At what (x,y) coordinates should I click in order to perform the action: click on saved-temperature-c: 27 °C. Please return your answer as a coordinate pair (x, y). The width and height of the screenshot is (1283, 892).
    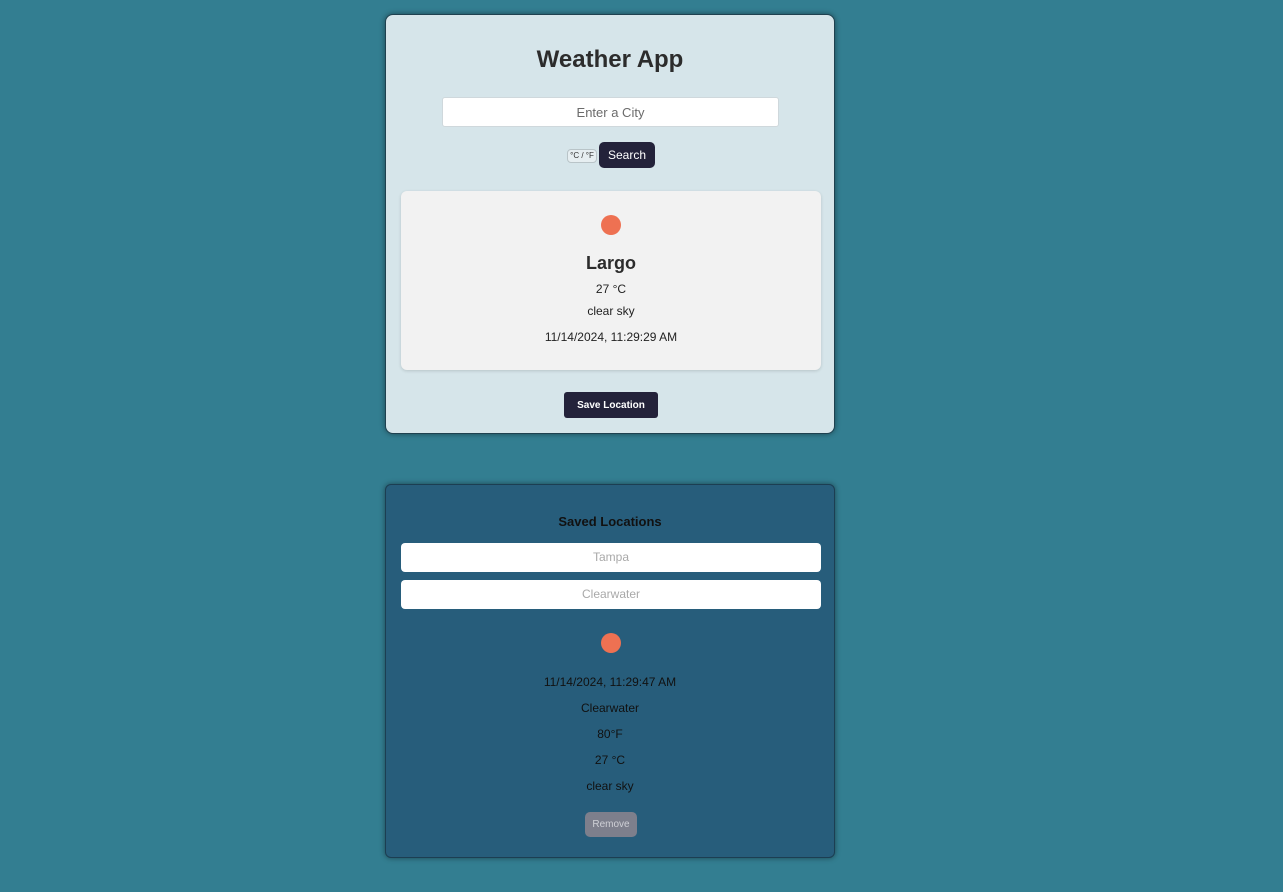
    Looking at the image, I should click on (610, 760).